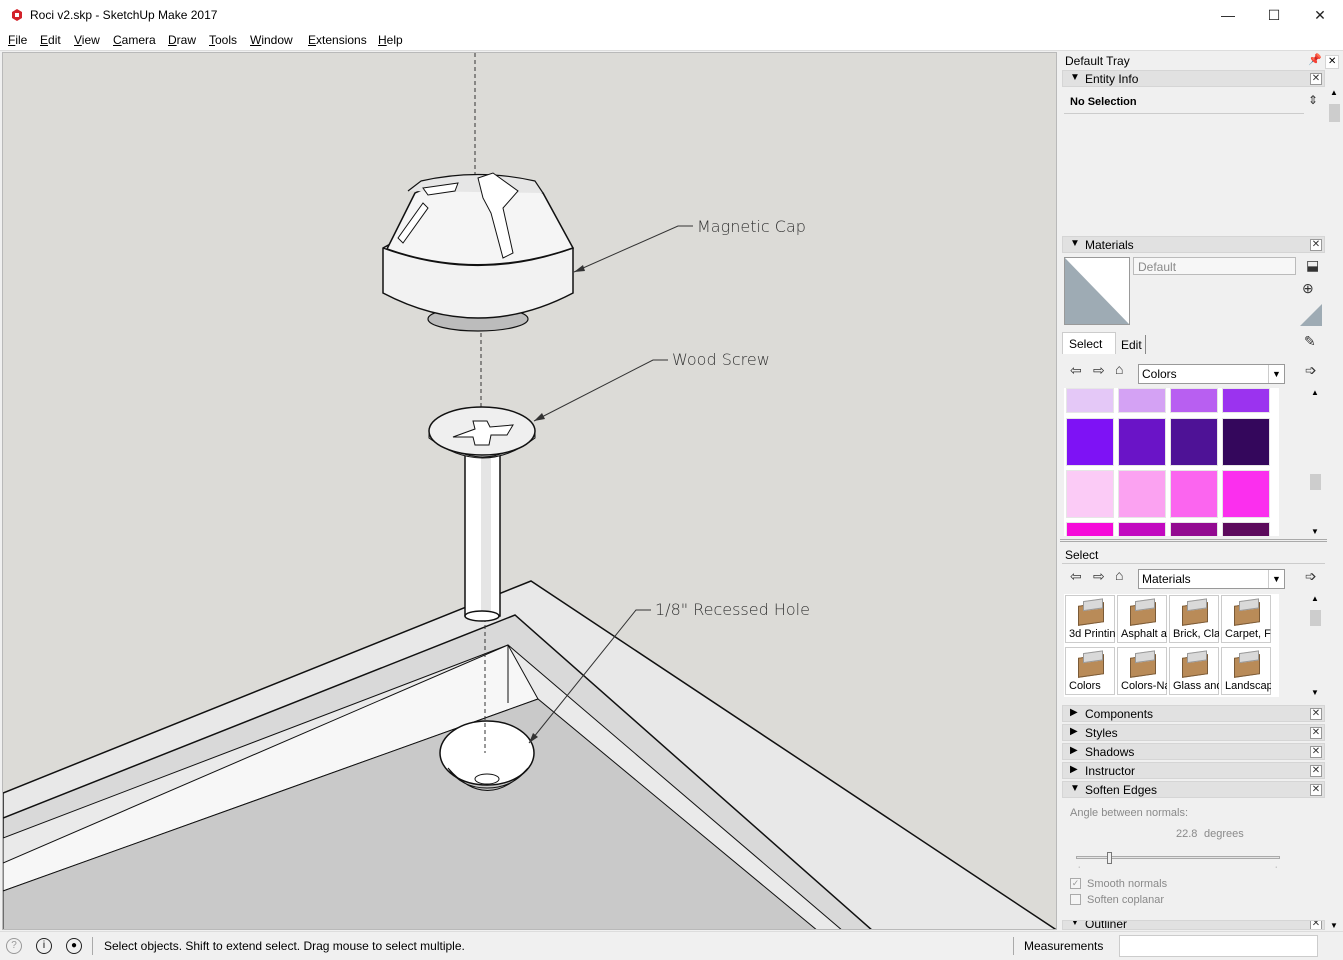 The image size is (1343, 960). Describe the element at coordinates (1274, 15) in the screenshot. I see `maximize-button: ☐` at that location.